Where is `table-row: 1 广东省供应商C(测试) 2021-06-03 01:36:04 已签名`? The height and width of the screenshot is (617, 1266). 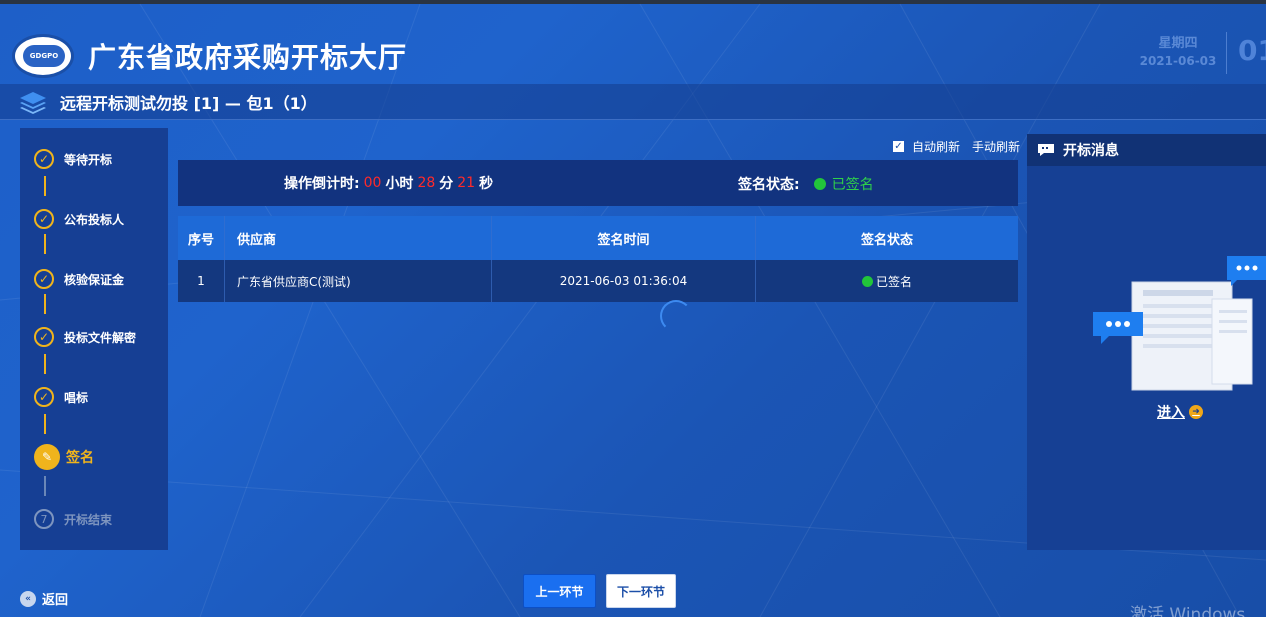 table-row: 1 广东省供应商C(测试) 2021-06-03 01:36:04 已签名 is located at coordinates (598, 281).